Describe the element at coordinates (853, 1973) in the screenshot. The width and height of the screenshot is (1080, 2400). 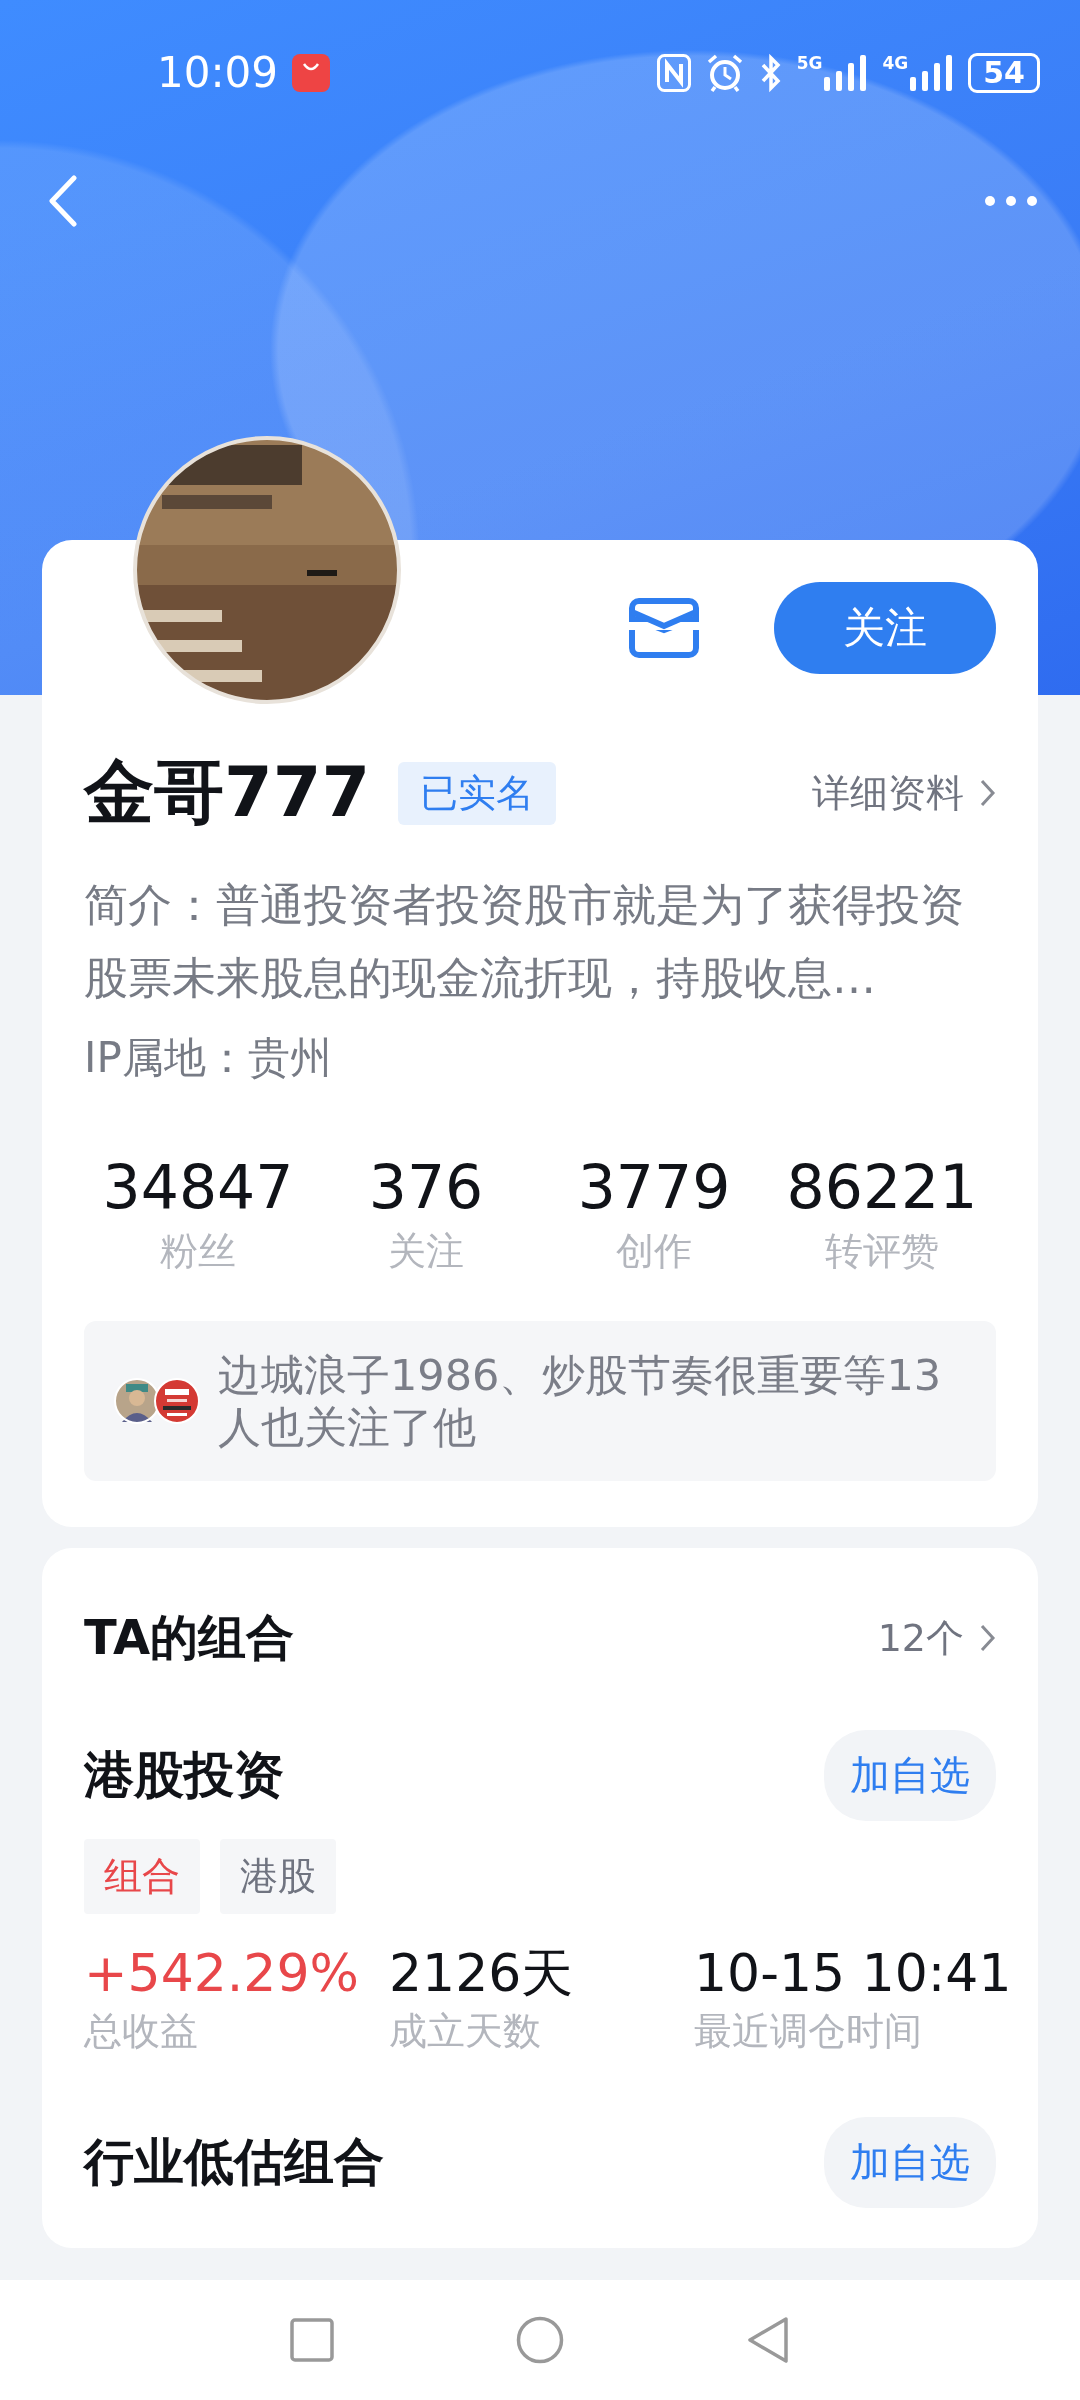
I see `metric-value: 10-15 10:41` at that location.